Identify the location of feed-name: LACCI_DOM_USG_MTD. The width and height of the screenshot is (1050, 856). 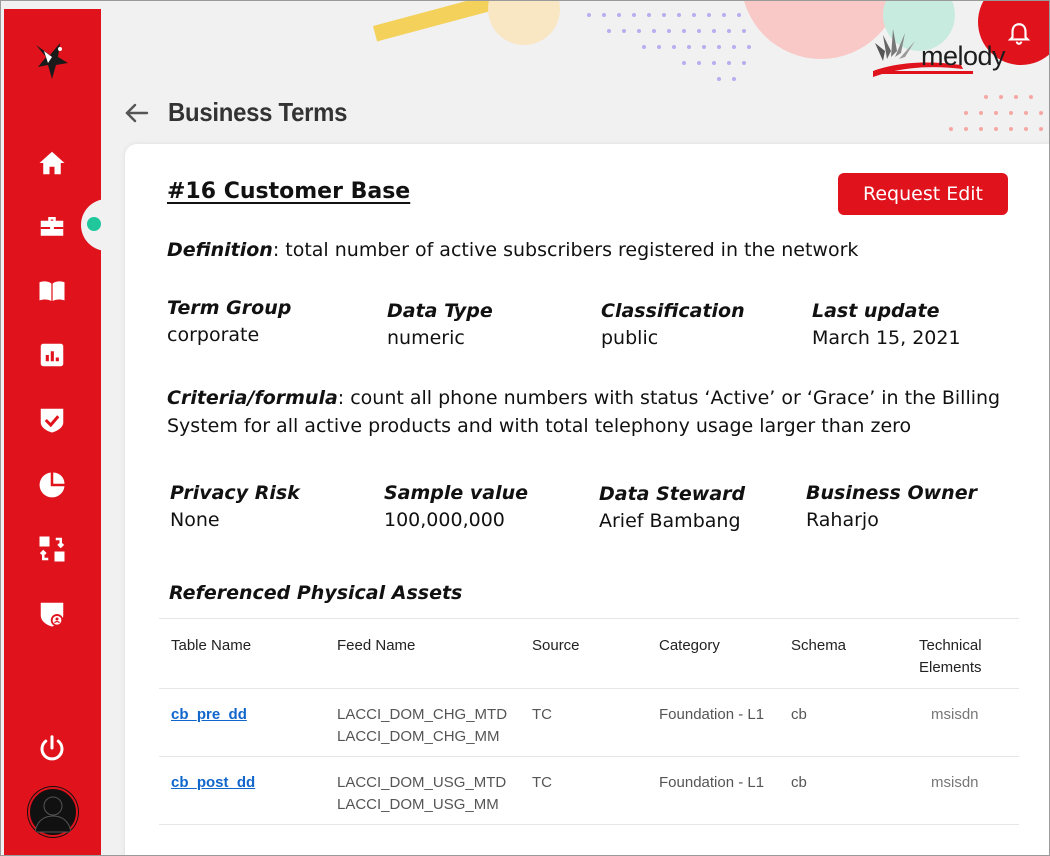
(422, 782).